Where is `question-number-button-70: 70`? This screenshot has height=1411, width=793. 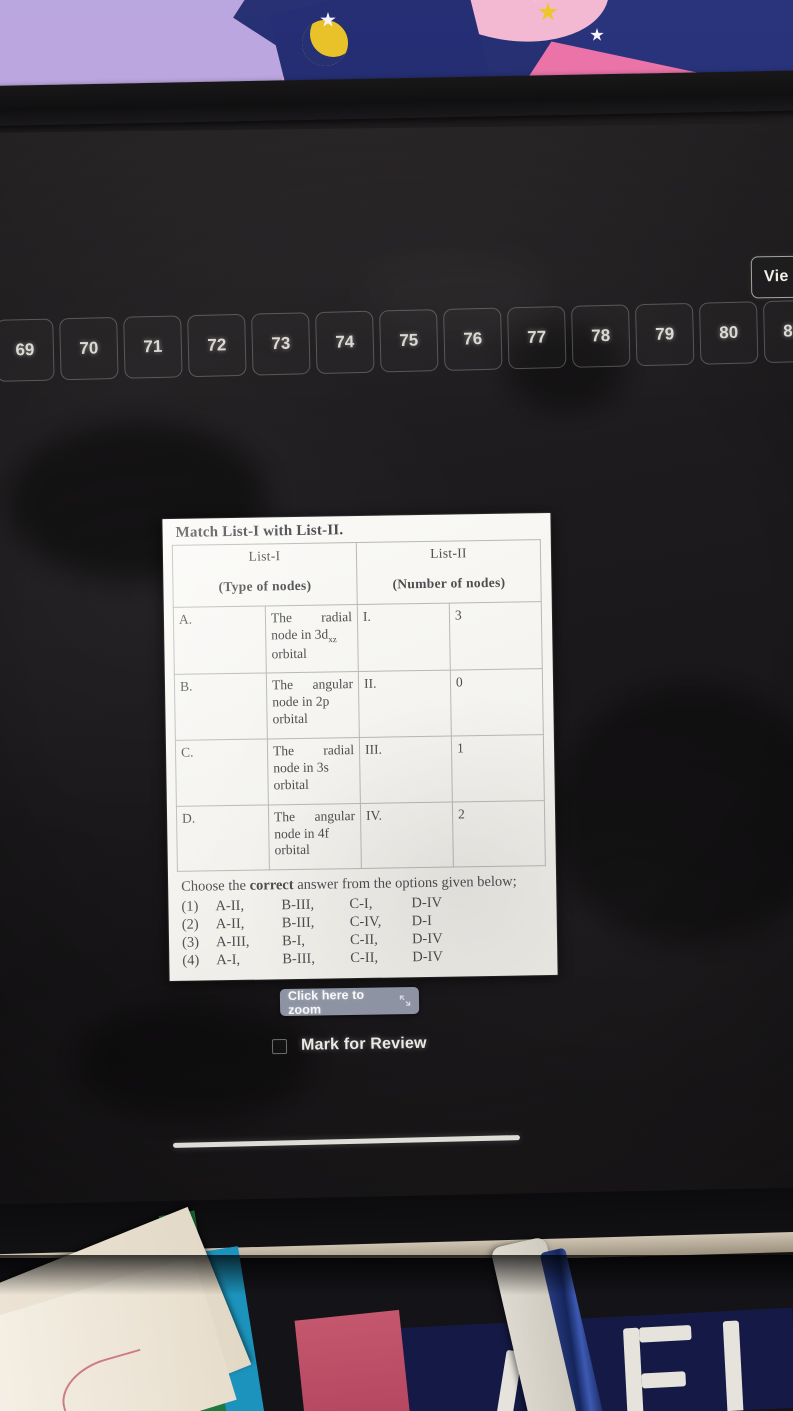
question-number-button-70: 70 is located at coordinates (89, 348).